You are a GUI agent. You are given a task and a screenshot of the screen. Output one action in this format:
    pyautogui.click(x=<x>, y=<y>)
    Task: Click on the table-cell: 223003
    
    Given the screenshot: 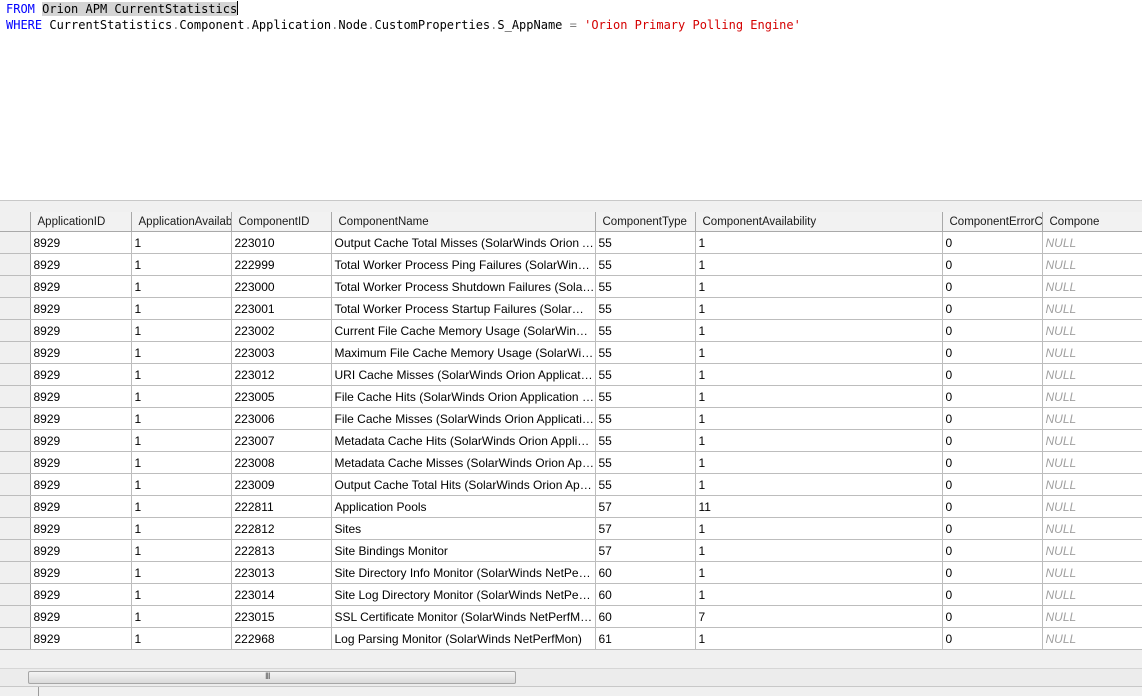 What is the action you would take?
    pyautogui.click(x=281, y=352)
    